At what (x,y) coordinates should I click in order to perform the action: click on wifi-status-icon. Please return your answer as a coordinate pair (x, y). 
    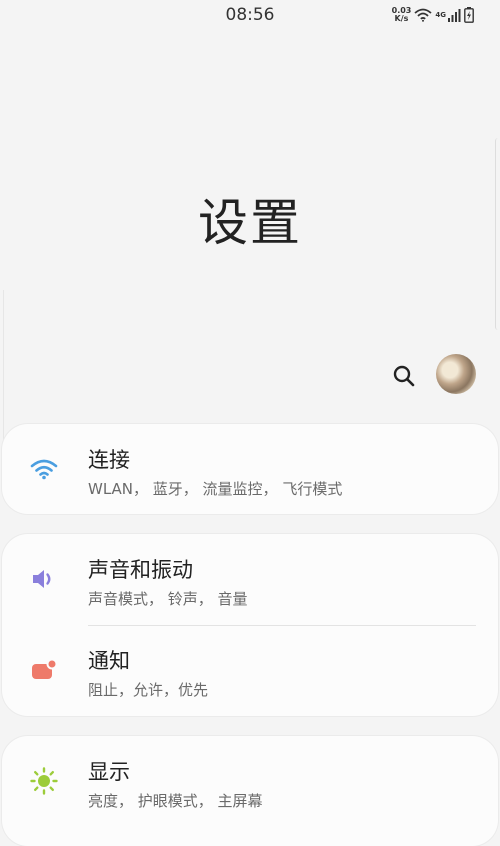
    Looking at the image, I should click on (423, 15).